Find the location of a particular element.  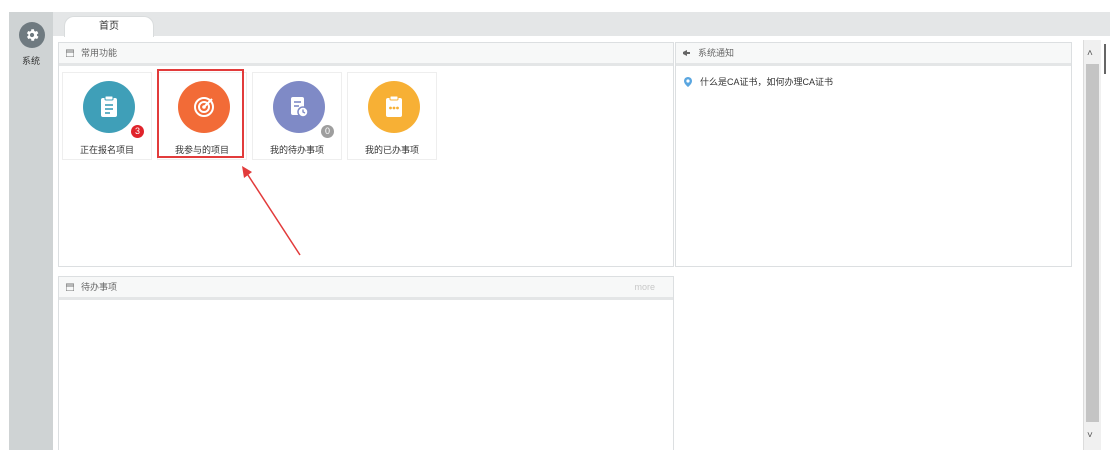

gear-icon is located at coordinates (32, 35).